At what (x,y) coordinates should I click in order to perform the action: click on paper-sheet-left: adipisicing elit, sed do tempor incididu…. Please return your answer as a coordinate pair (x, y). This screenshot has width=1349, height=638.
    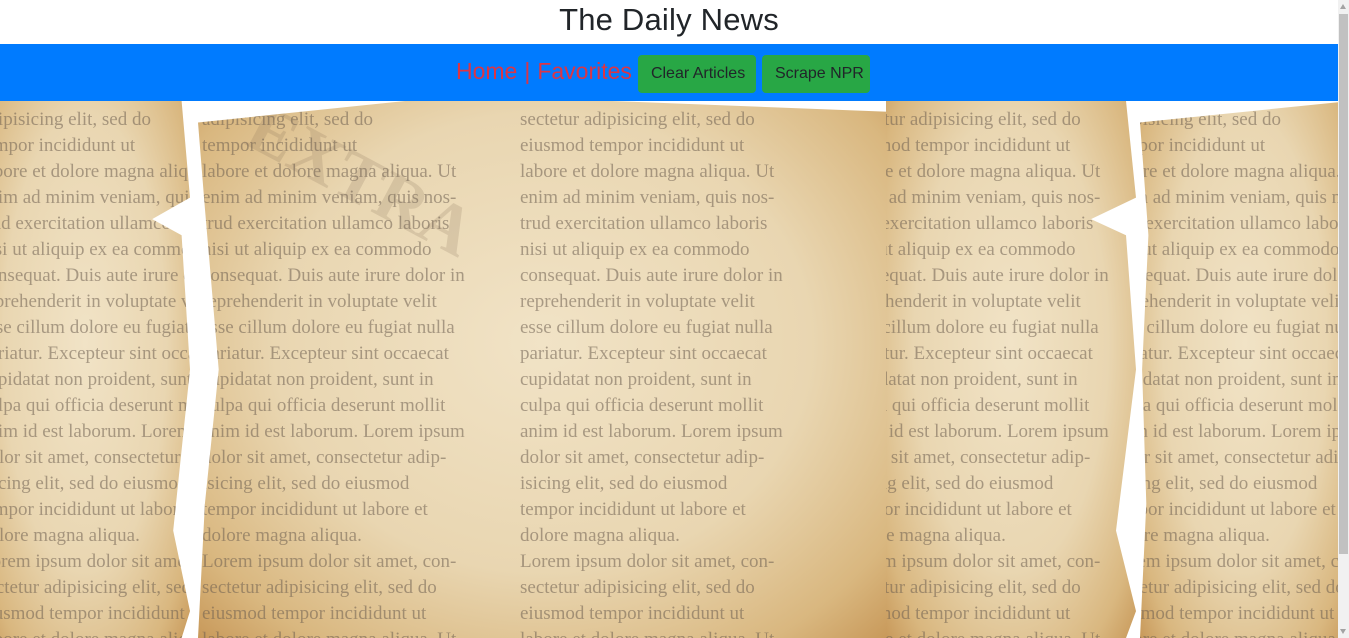
    Looking at the image, I should click on (95, 369).